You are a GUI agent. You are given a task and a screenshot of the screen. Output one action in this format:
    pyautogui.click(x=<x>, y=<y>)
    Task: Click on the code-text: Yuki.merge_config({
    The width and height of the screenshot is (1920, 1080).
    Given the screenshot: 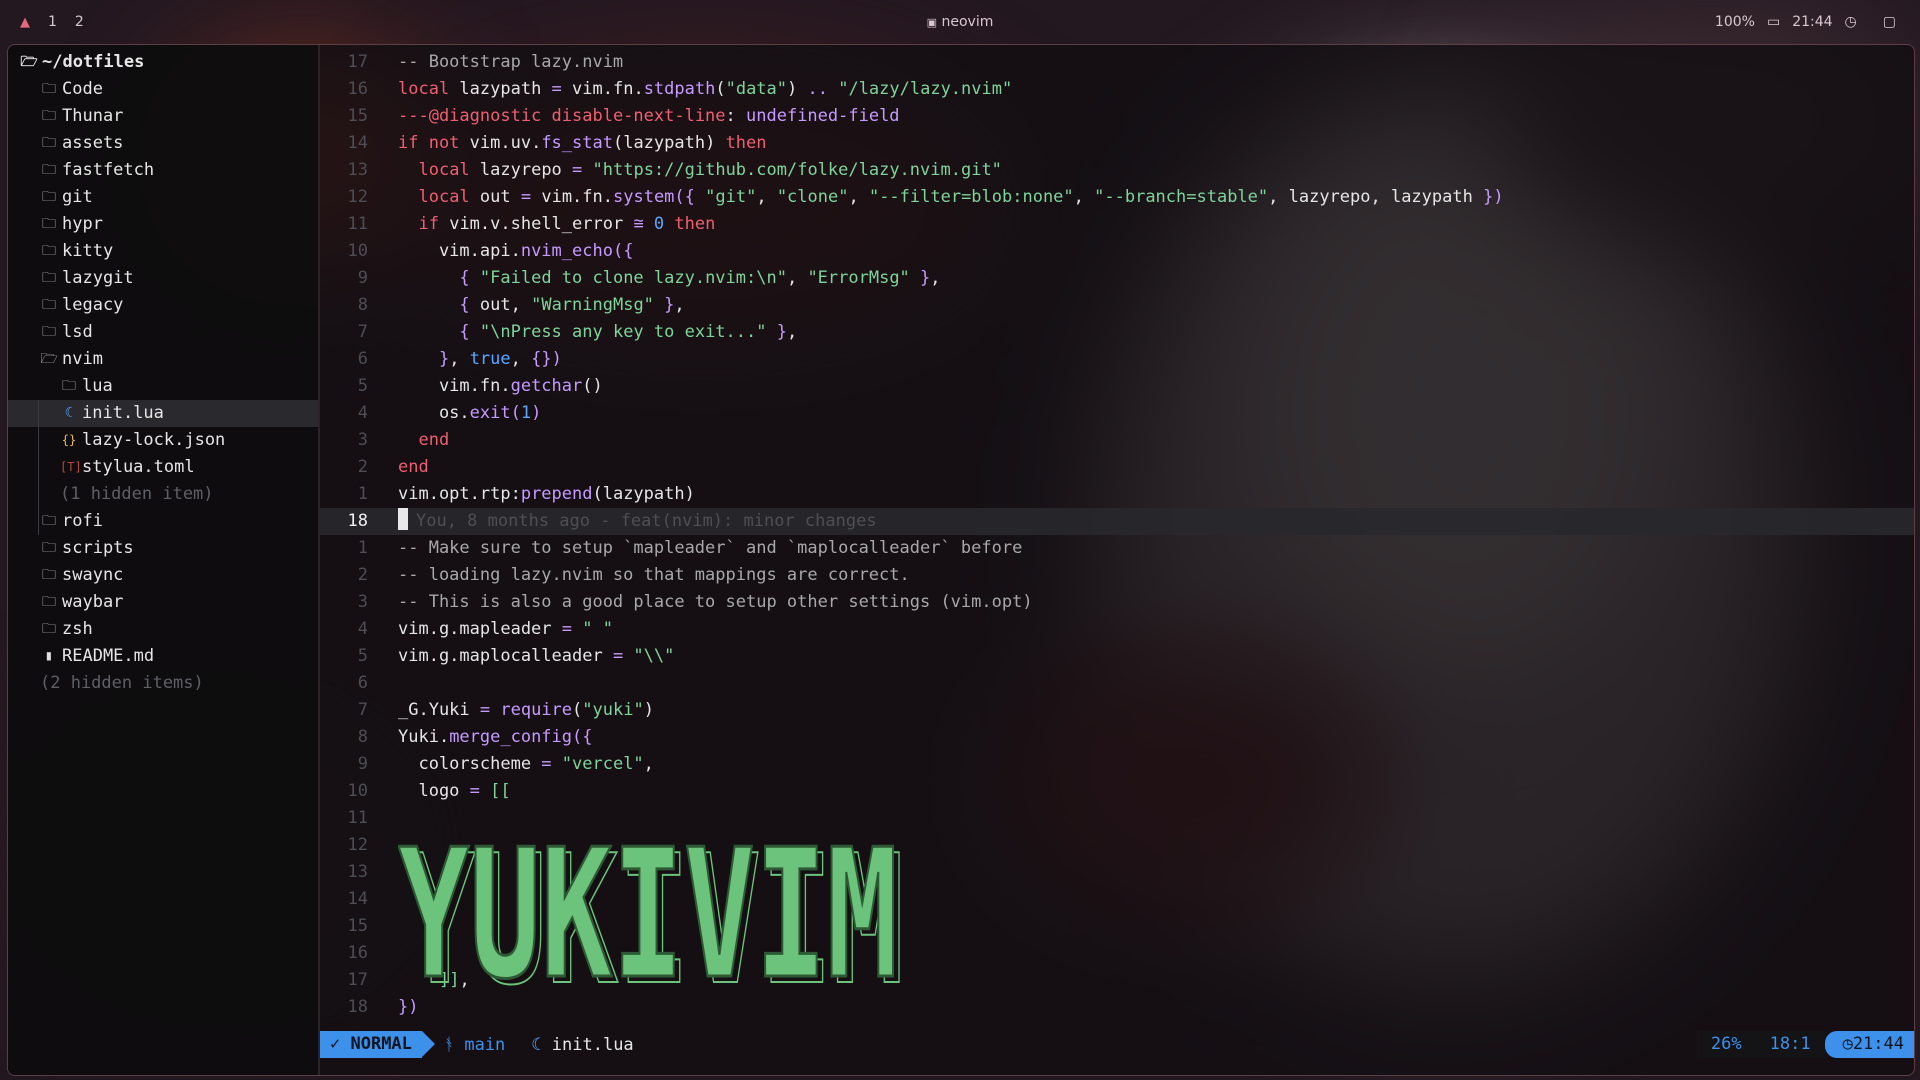 What is the action you would take?
    pyautogui.click(x=495, y=737)
    